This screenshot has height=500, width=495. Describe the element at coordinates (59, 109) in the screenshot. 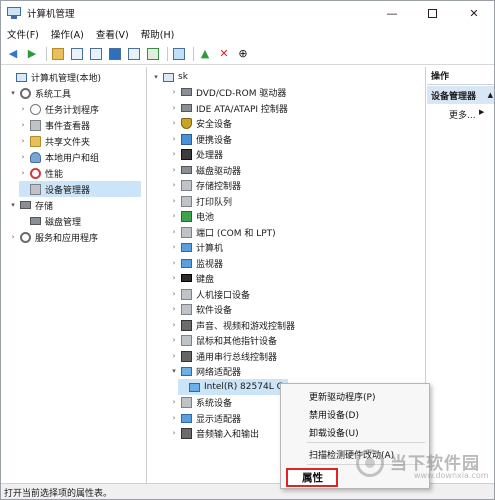

I see `left-tree-item: › 任务计划程序` at that location.